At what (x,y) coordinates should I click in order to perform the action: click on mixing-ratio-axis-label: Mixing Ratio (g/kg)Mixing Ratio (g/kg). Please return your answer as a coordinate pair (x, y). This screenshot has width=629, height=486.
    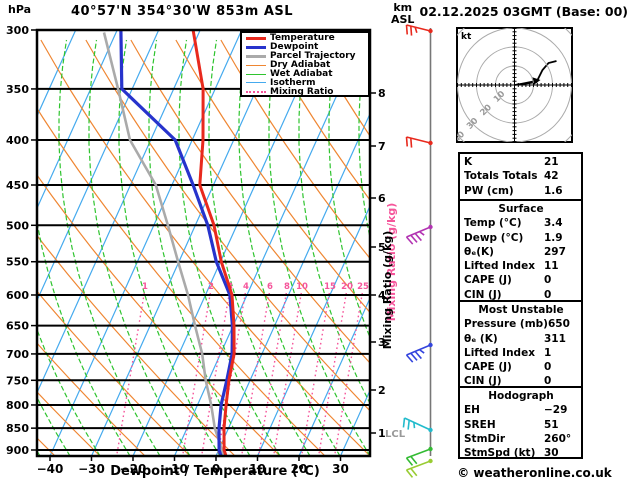
    Looking at the image, I should click on (389, 276).